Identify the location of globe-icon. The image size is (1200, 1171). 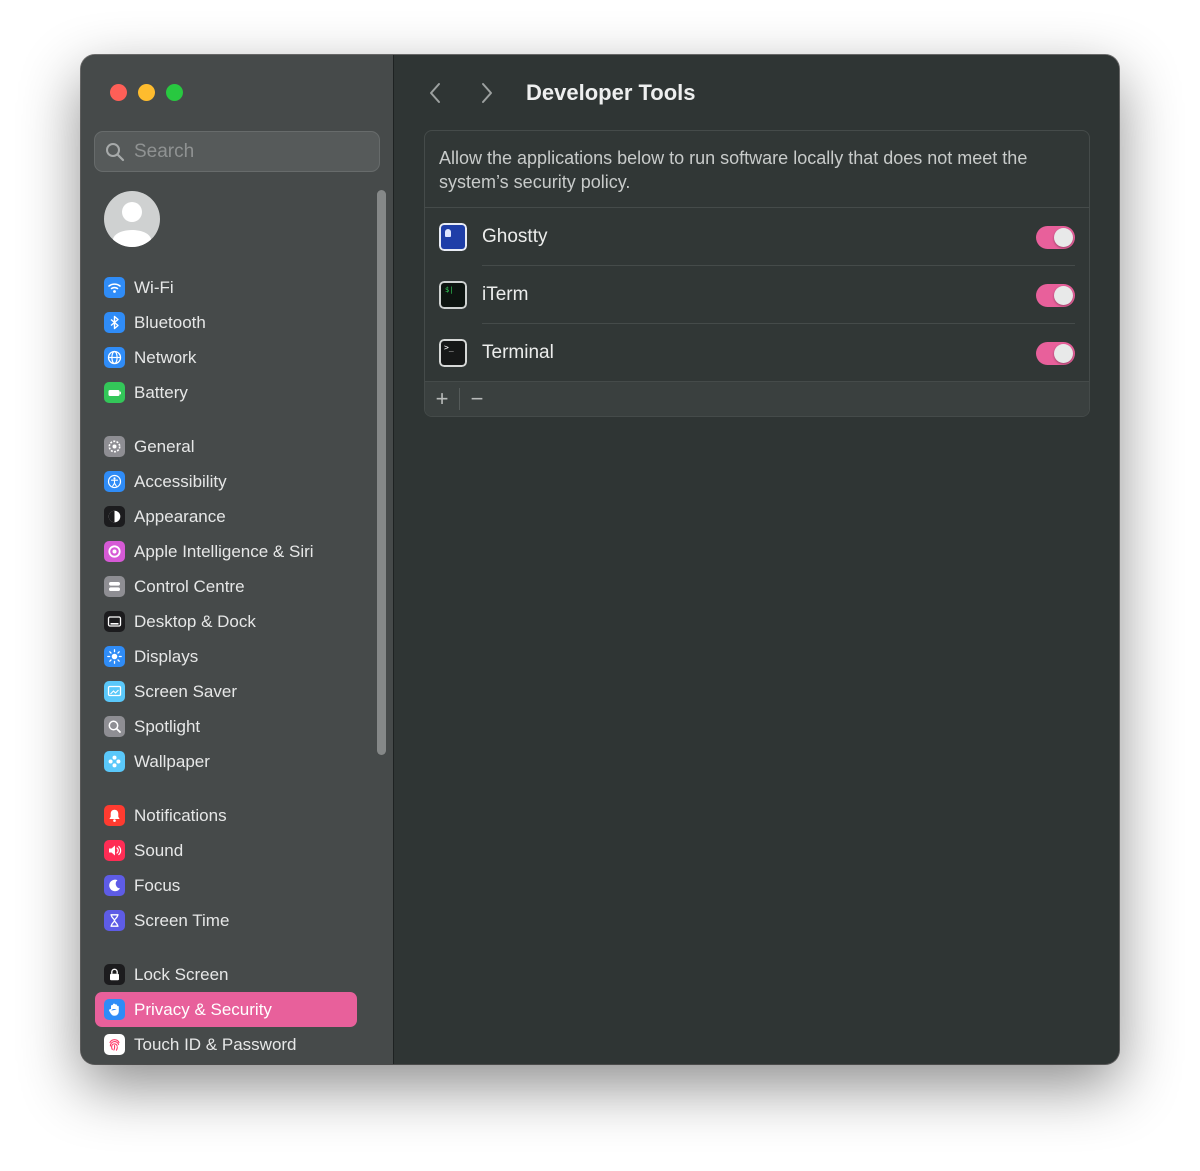
(114, 357).